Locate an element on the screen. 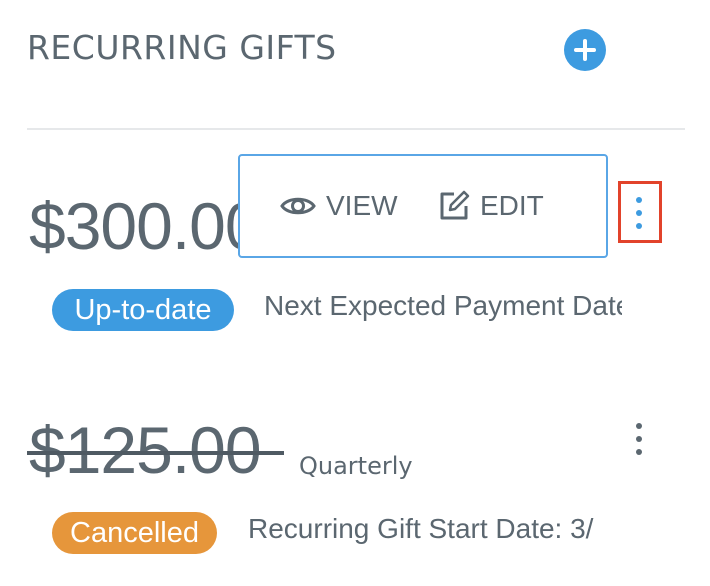 This screenshot has height=586, width=710. more-options-button is located at coordinates (639, 439).